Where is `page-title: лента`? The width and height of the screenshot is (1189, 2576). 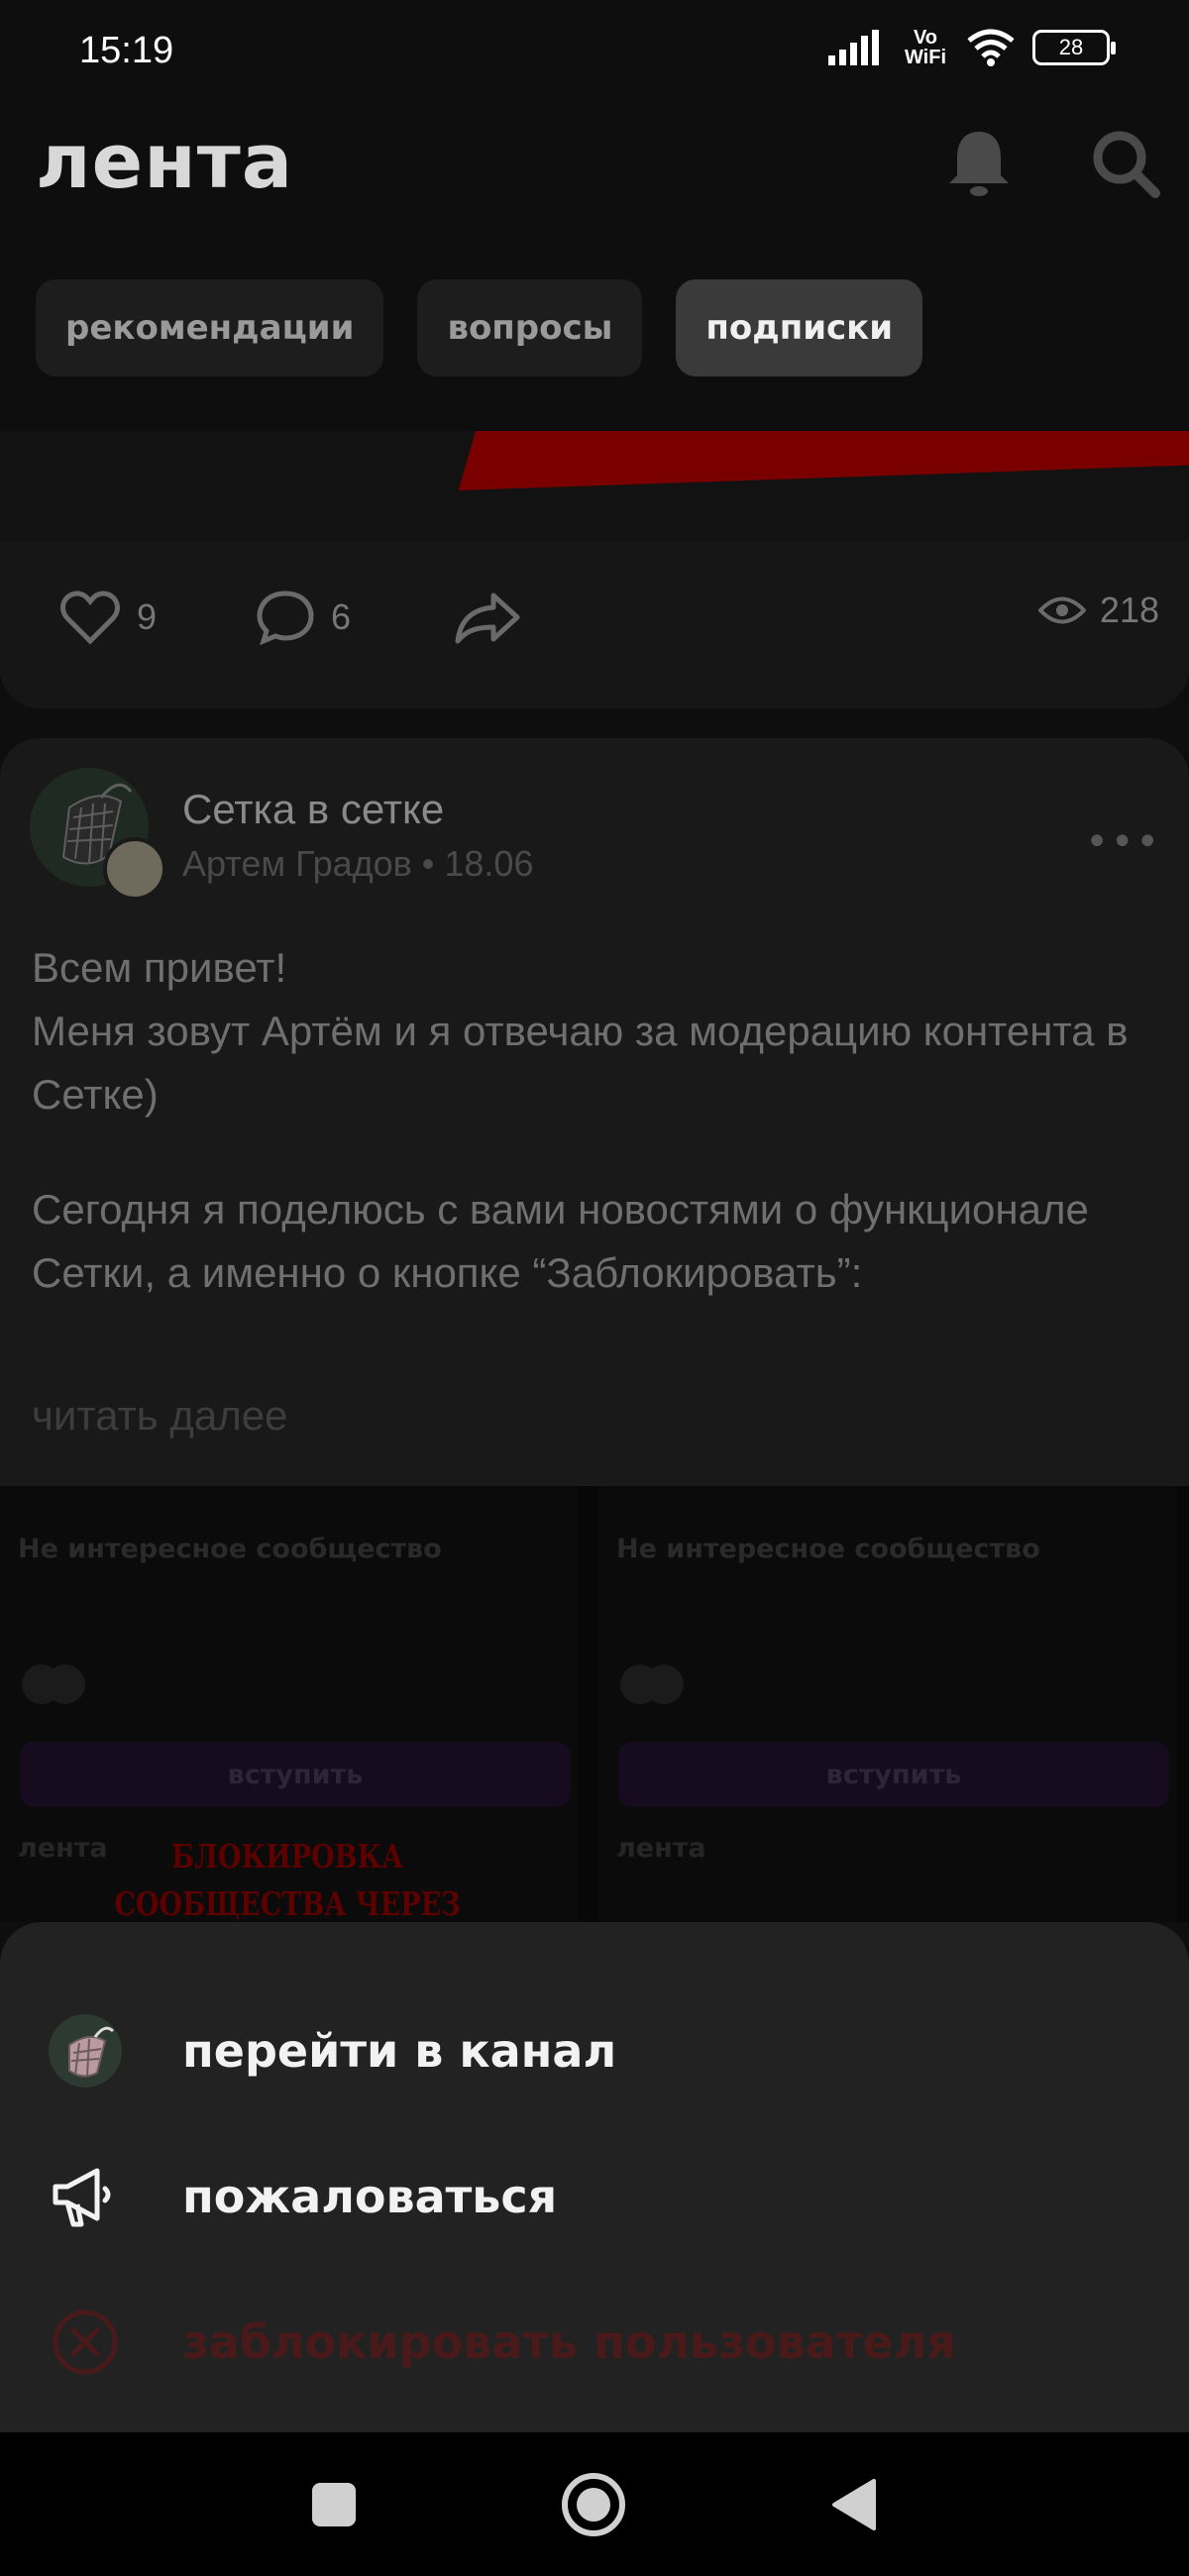
page-title: лента is located at coordinates (165, 161).